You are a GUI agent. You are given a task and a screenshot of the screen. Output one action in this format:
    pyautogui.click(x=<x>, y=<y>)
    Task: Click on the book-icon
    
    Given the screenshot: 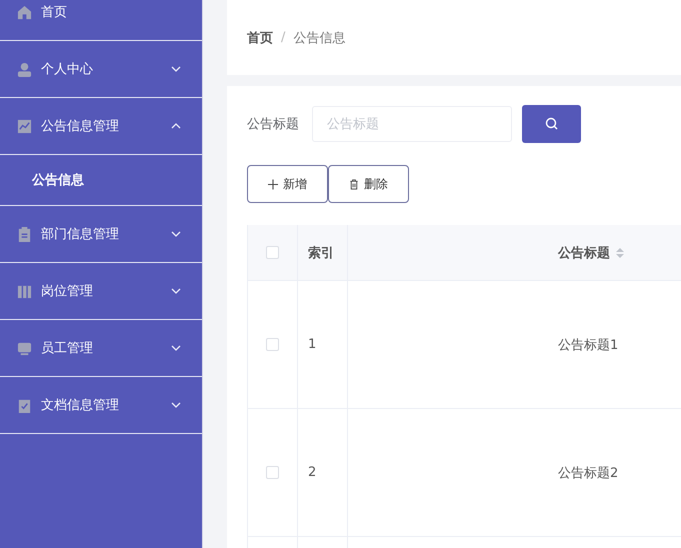 What is the action you would take?
    pyautogui.click(x=24, y=291)
    